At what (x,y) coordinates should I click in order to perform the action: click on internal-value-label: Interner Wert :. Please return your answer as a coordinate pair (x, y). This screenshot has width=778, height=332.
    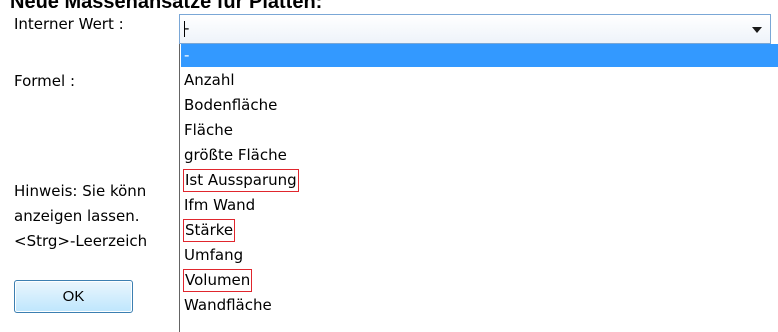
    Looking at the image, I should click on (69, 24).